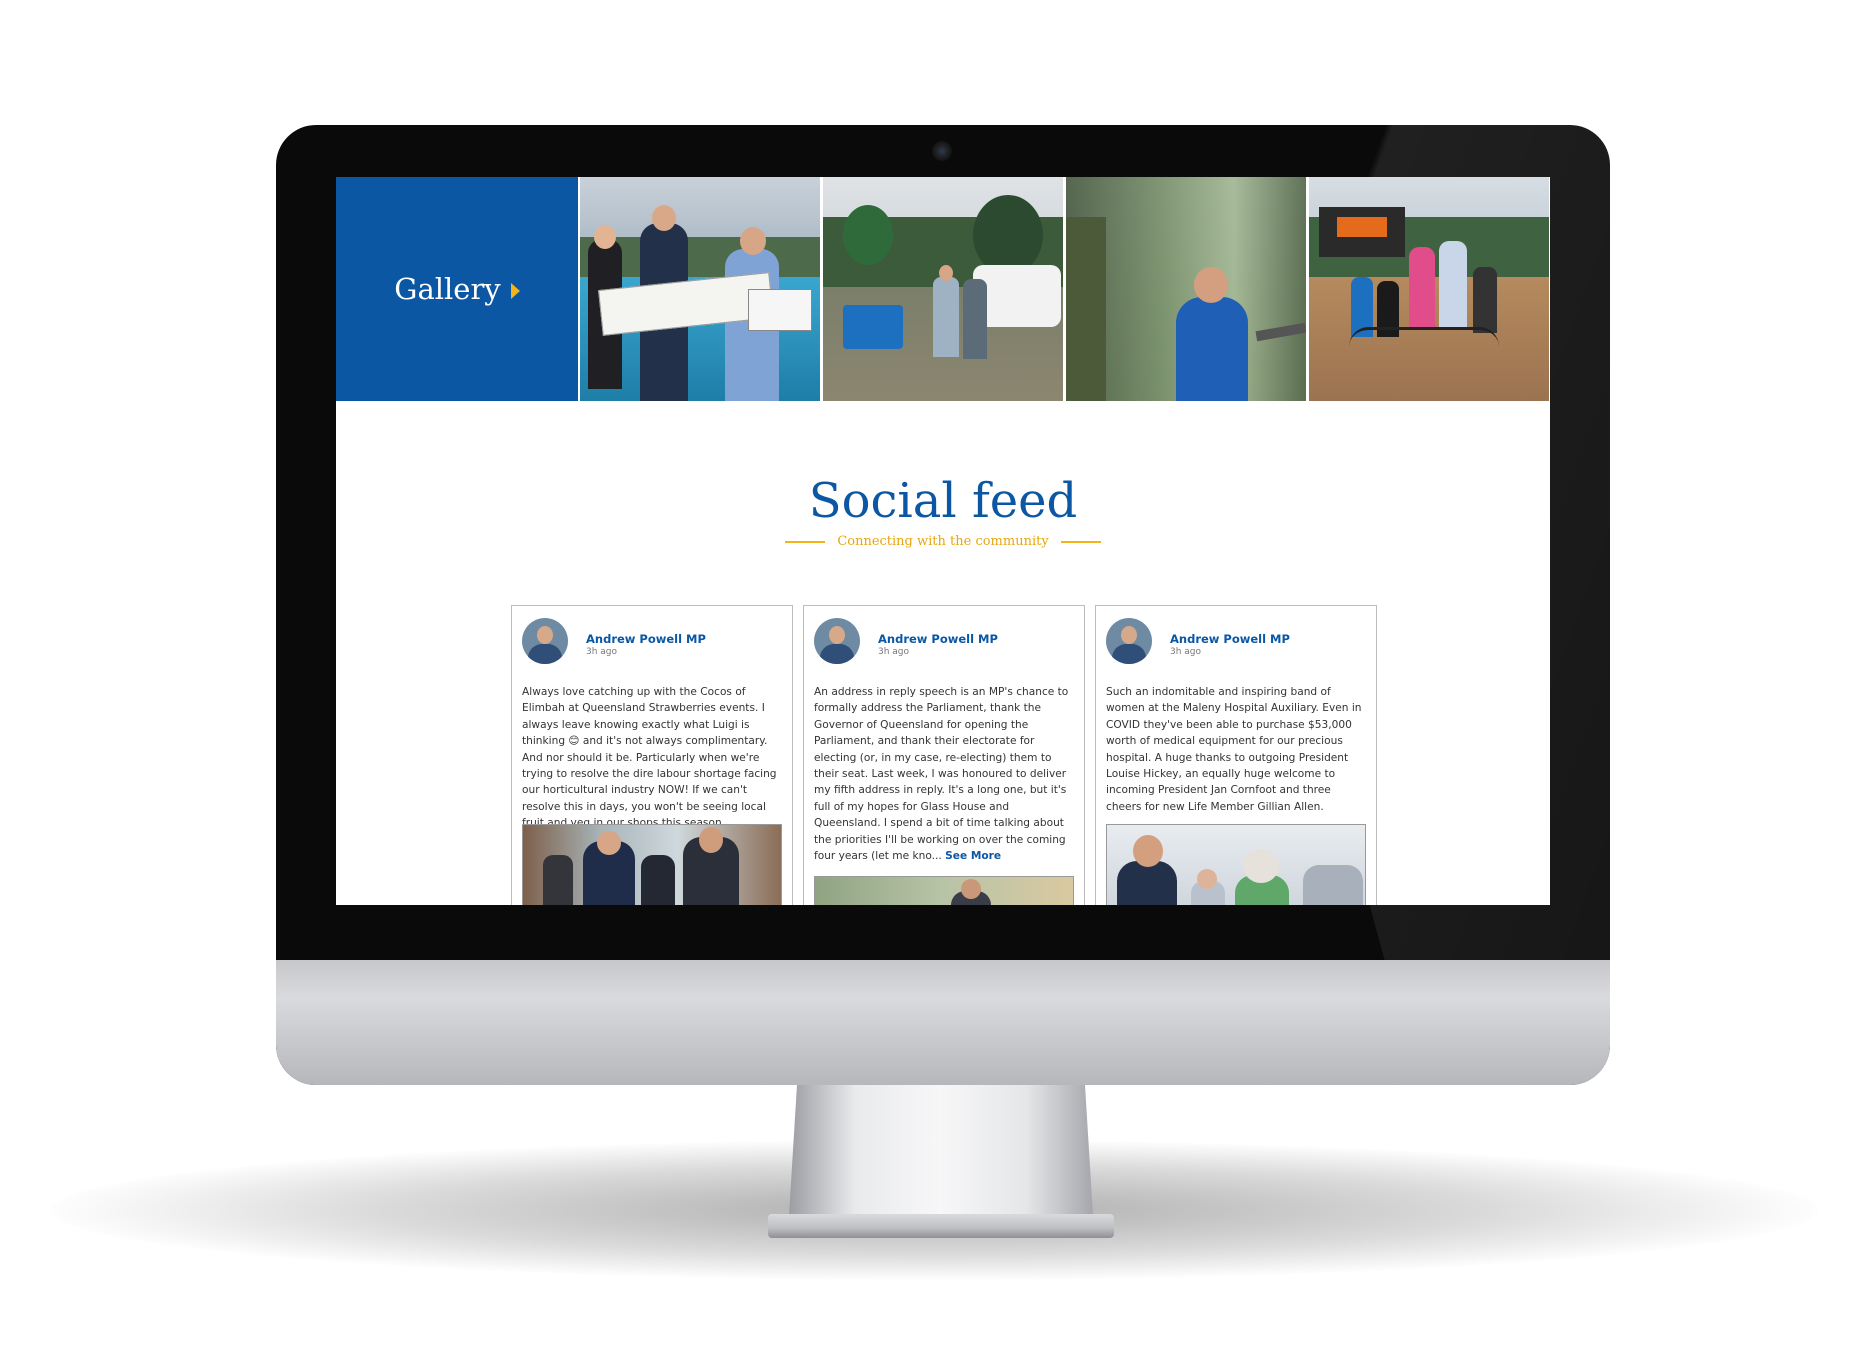  Describe the element at coordinates (1080, 541) in the screenshot. I see `divider-right` at that location.